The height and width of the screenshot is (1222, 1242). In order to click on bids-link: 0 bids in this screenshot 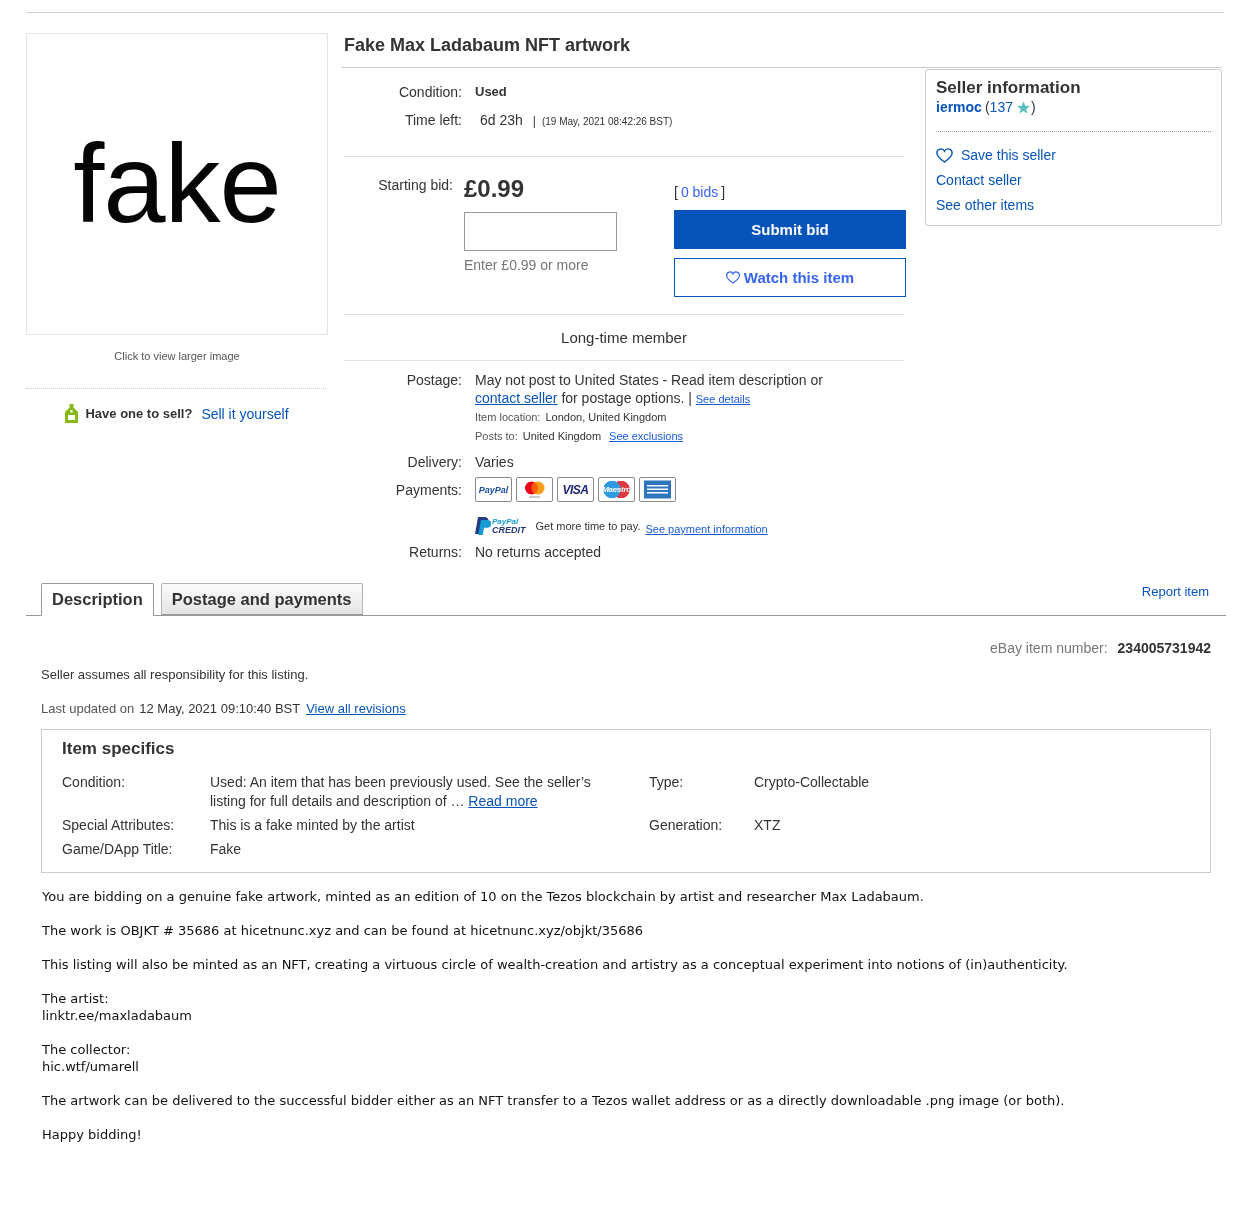, I will do `click(699, 192)`.